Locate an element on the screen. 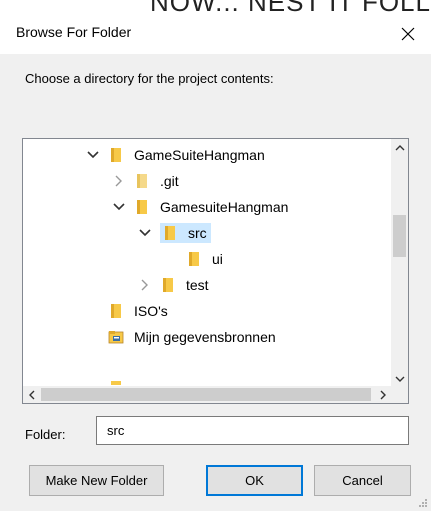 The width and height of the screenshot is (431, 511). chevron-left-icon is located at coordinates (31, 394).